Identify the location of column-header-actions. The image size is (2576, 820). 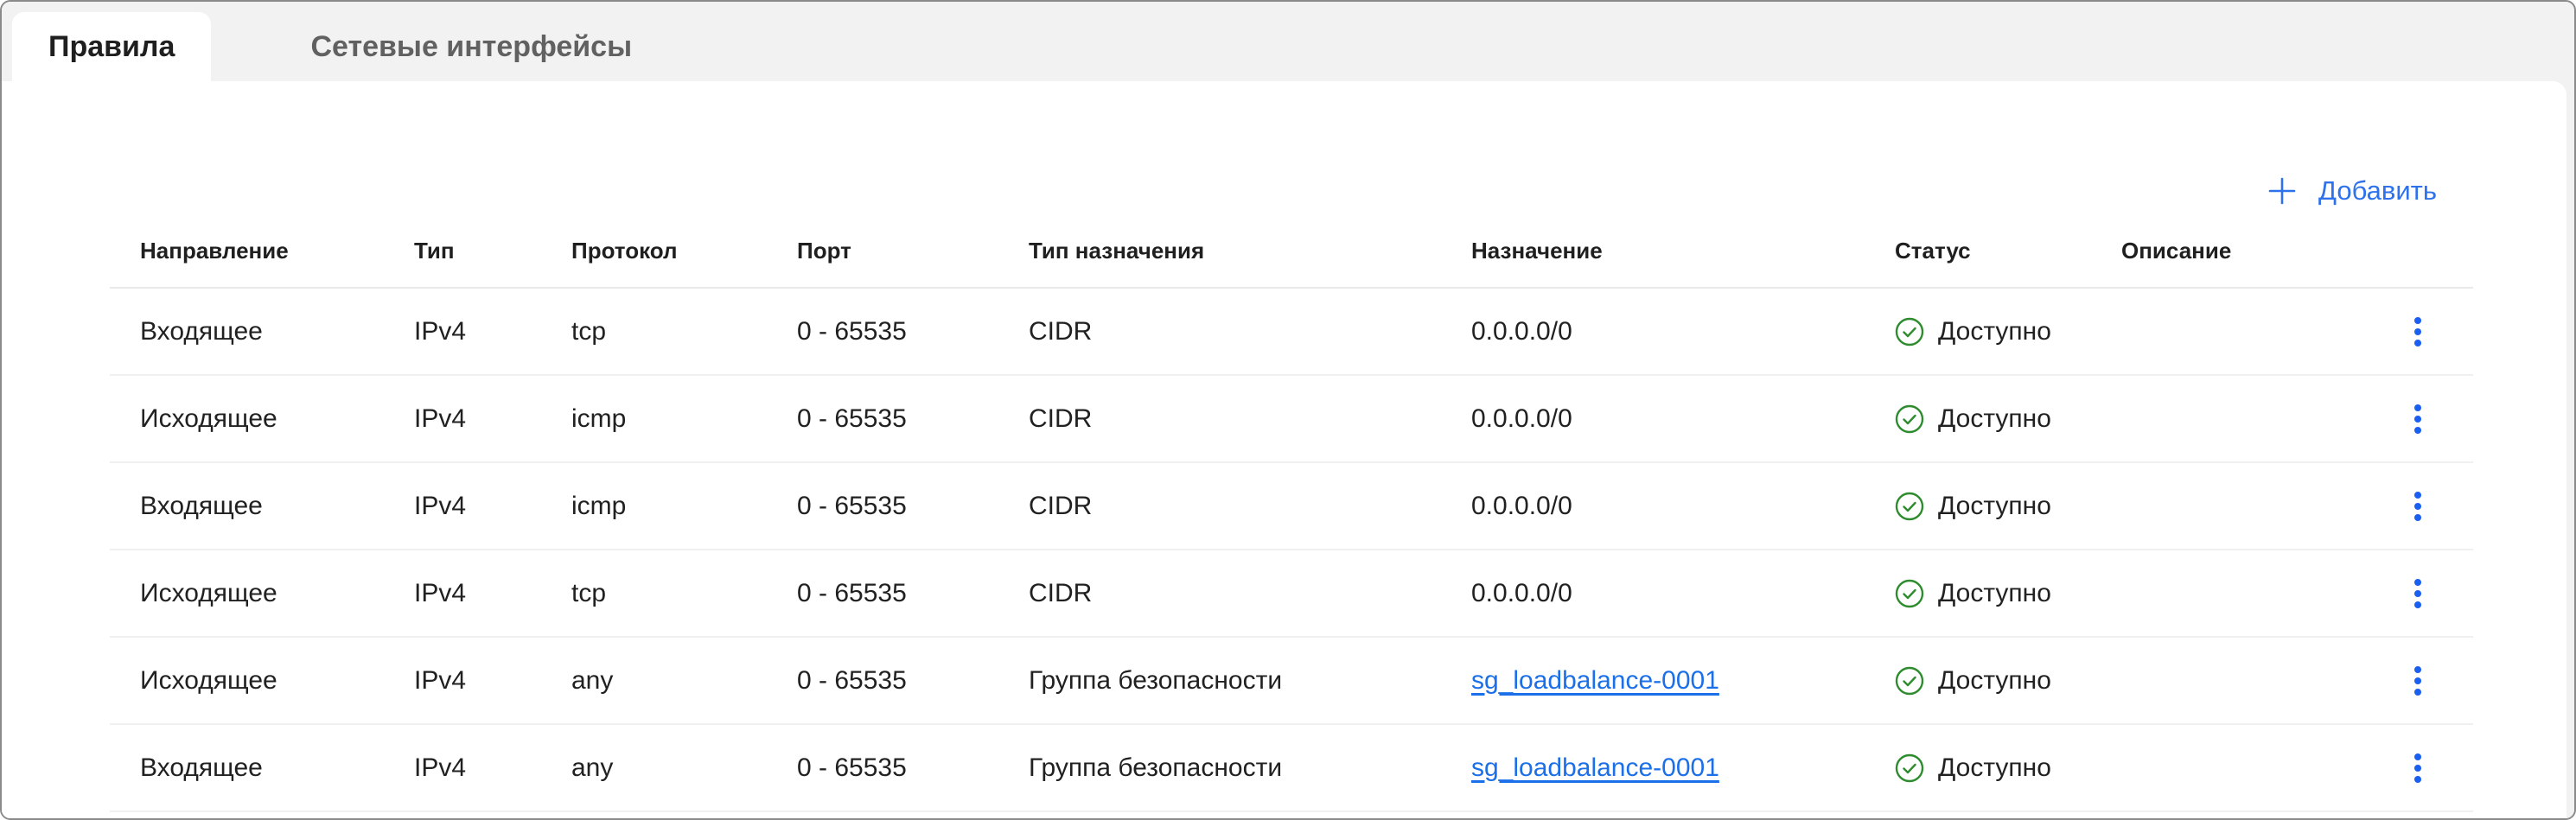
(2417, 251).